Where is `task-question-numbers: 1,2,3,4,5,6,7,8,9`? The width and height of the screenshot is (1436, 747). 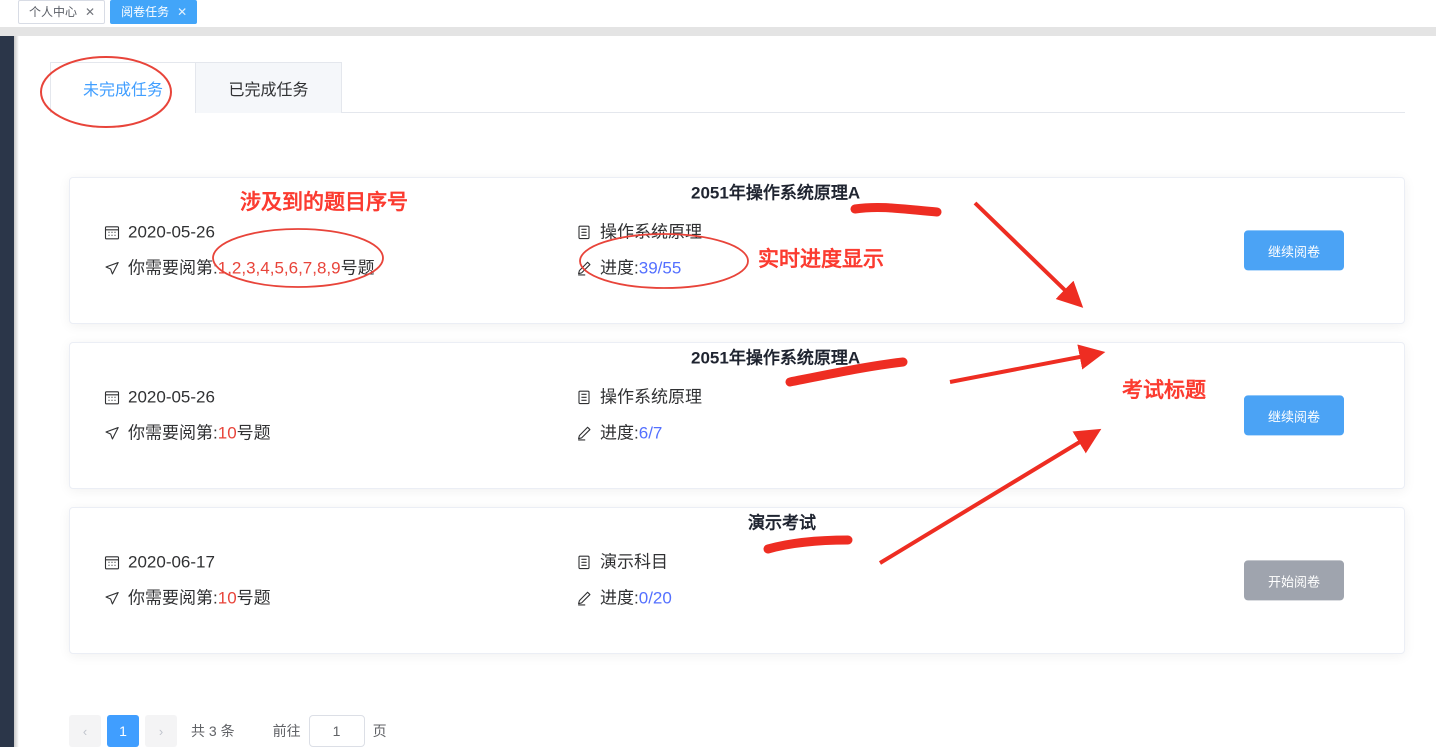
task-question-numbers: 1,2,3,4,5,6,7,8,9 is located at coordinates (279, 268).